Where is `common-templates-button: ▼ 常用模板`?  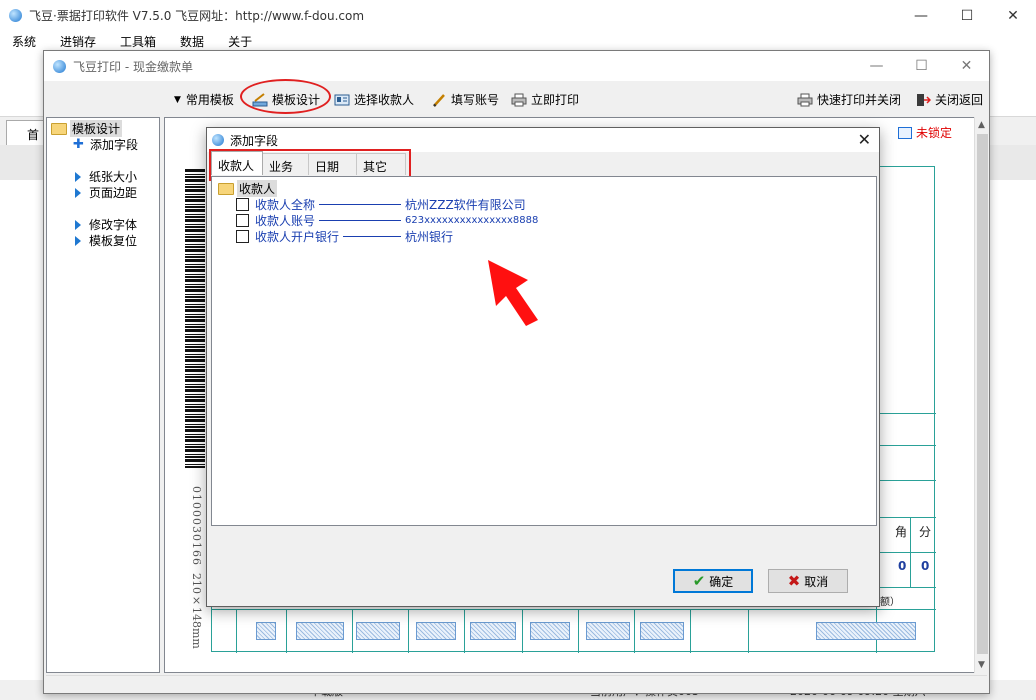 common-templates-button: ▼ 常用模板 is located at coordinates (204, 99).